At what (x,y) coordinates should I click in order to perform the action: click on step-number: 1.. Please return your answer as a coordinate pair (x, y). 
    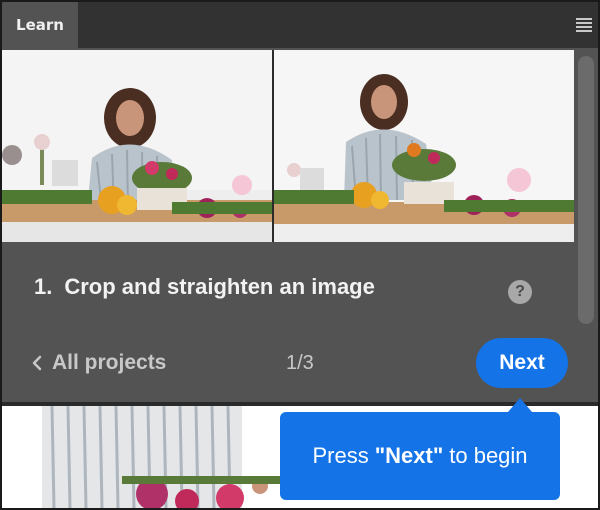
    Looking at the image, I should click on (43, 286).